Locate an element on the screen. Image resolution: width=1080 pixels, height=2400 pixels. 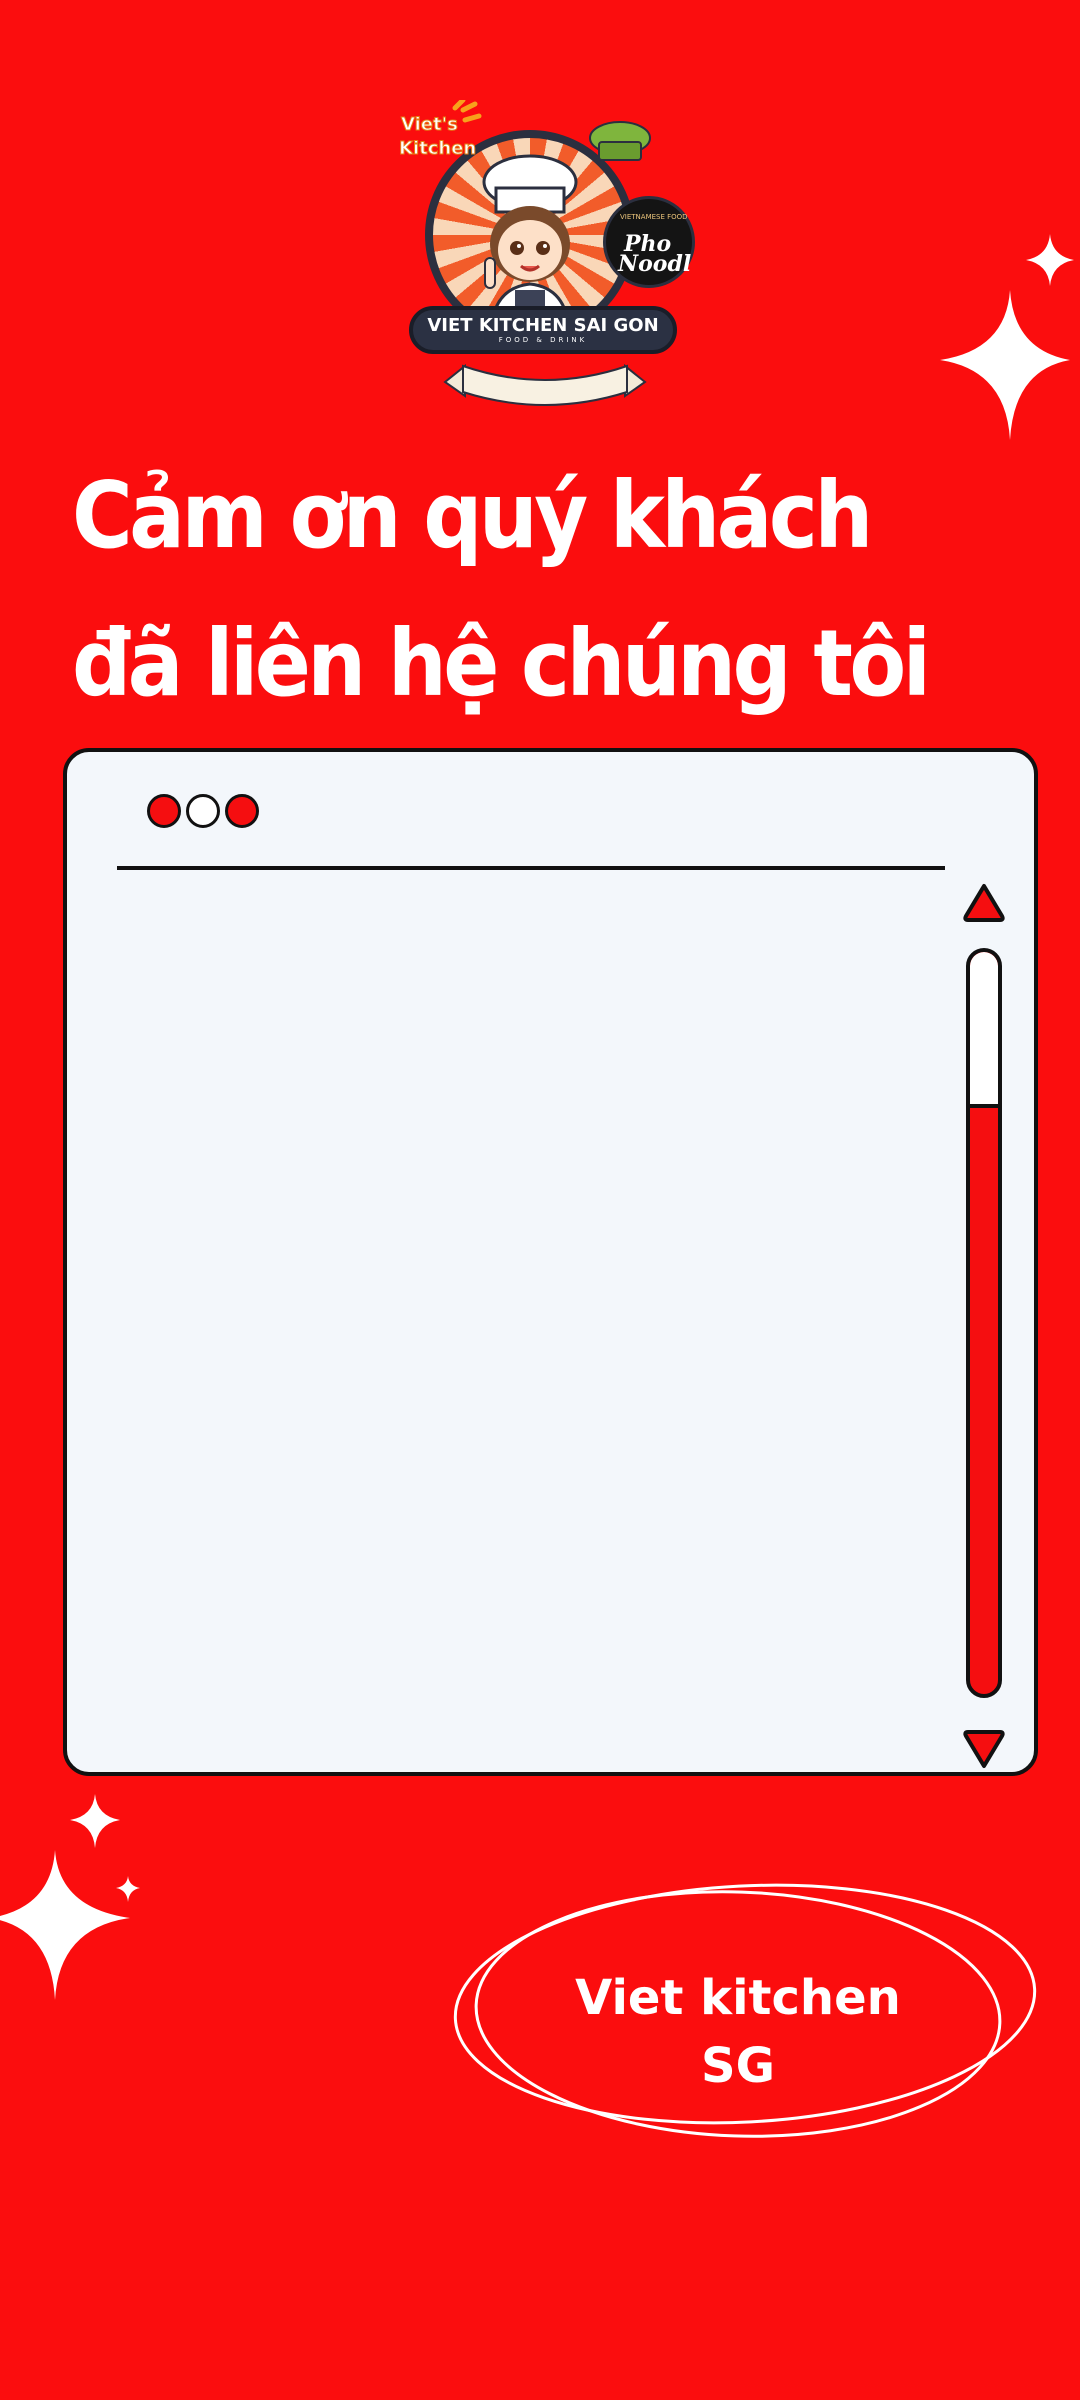
pho-noodle-badge: VIETNAMESE FOOD Pho Noodle is located at coordinates (649, 242).